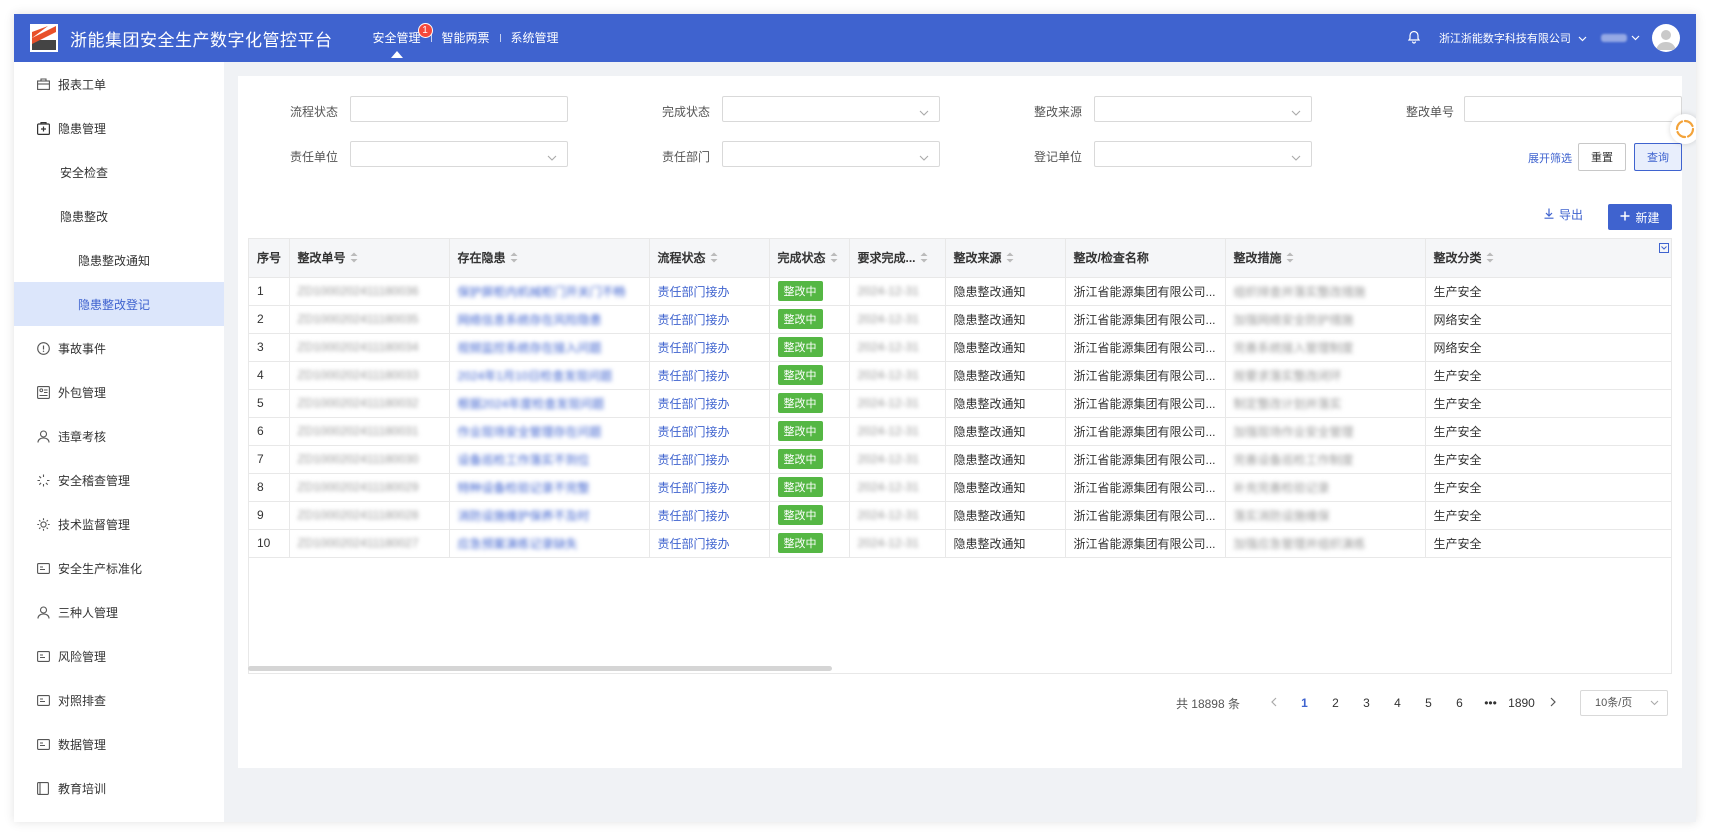  Describe the element at coordinates (1203, 109) in the screenshot. I see `rectify-source-select` at that location.